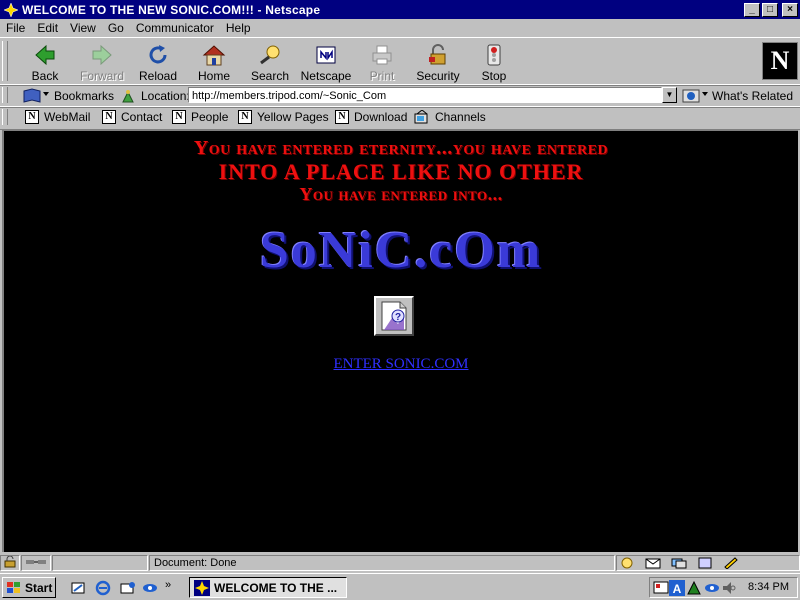 This screenshot has height=600, width=800. Describe the element at coordinates (790, 9) in the screenshot. I see `close-button: ×` at that location.